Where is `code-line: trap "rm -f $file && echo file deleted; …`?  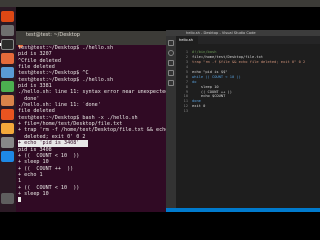 code-line: trap "rm -f $file && echo file deleted; … is located at coordinates (249, 61).